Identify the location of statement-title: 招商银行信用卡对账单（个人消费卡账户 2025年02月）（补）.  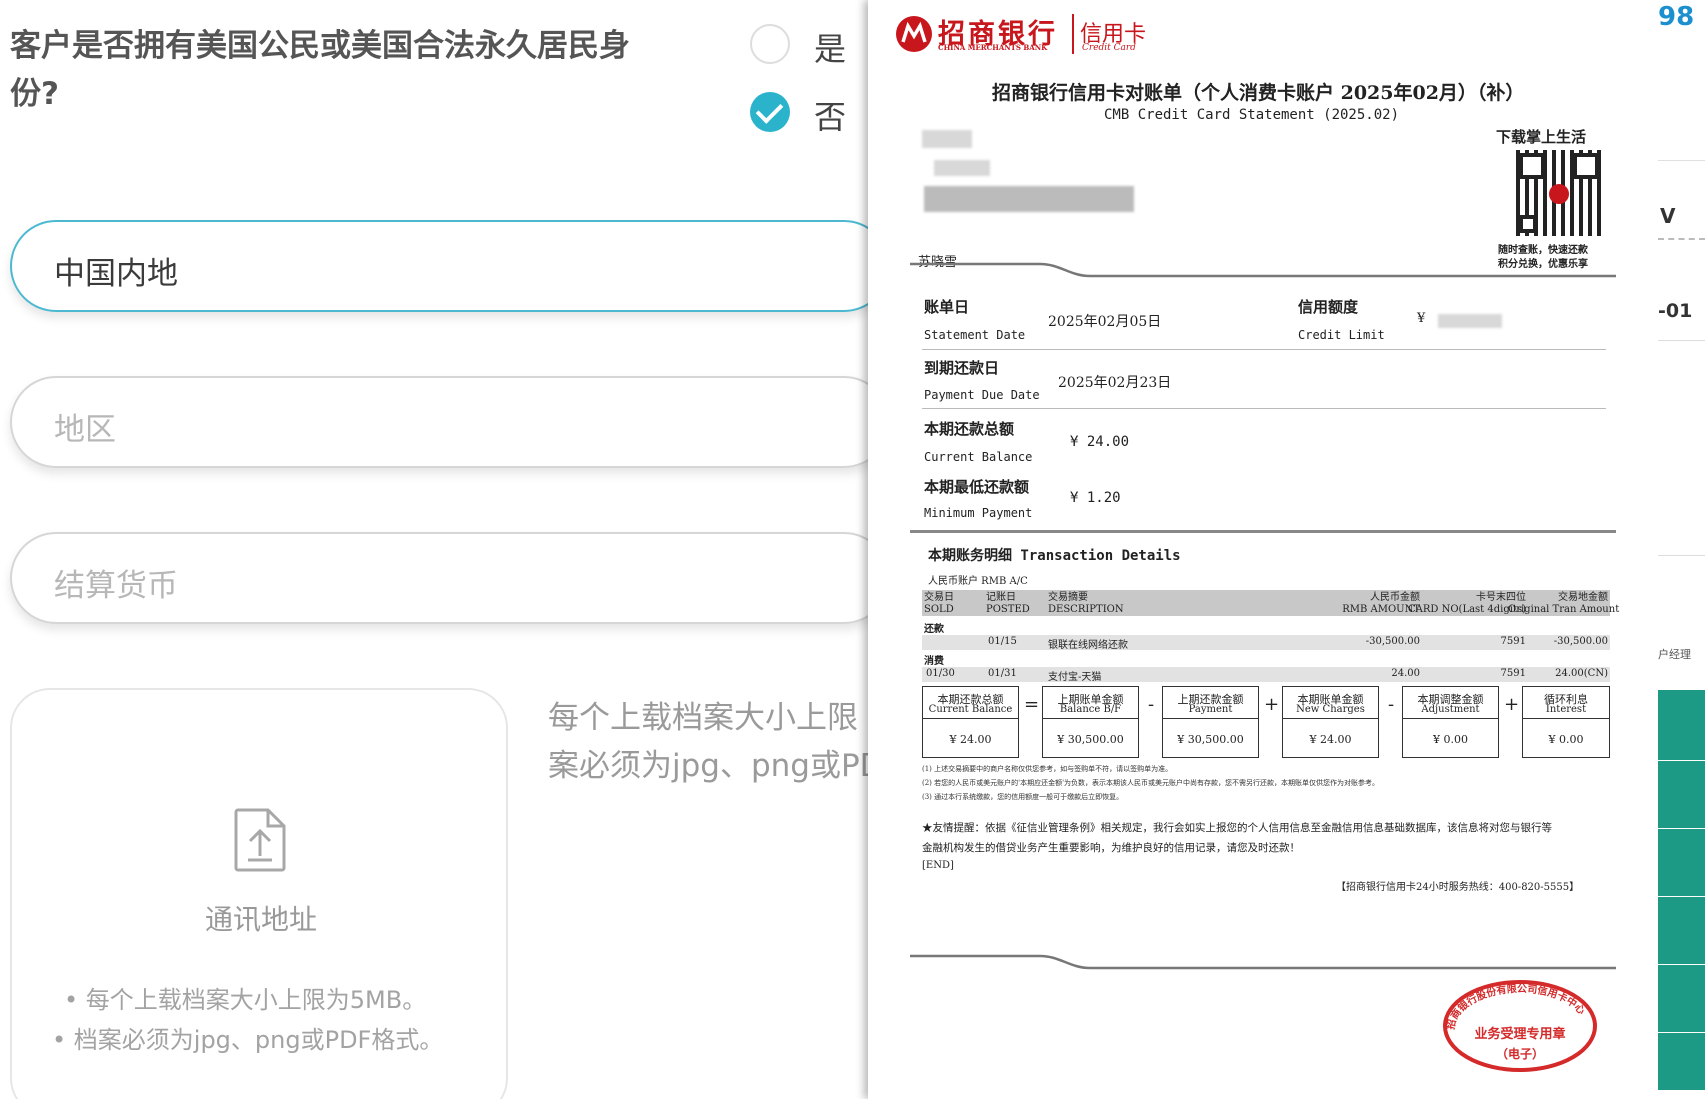
(1258, 93).